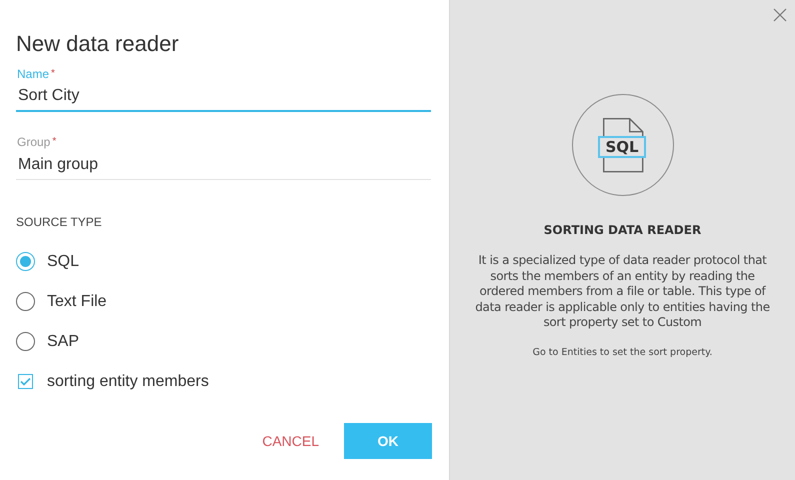 This screenshot has width=795, height=480. I want to click on radio-option: SAP, so click(48, 341).